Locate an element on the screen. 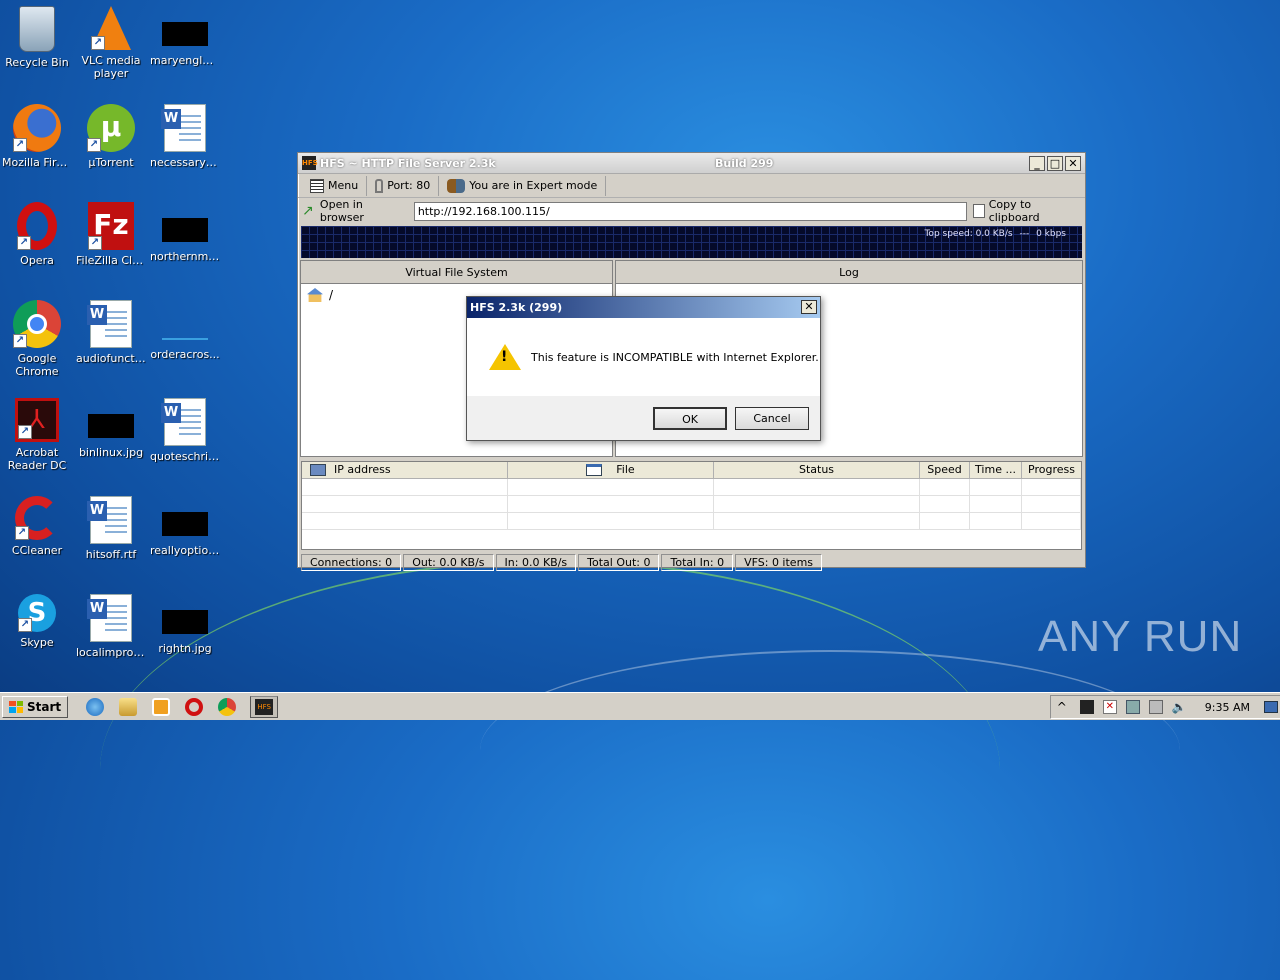 This screenshot has width=1280, height=980. windows-flag-icon is located at coordinates (16, 706).